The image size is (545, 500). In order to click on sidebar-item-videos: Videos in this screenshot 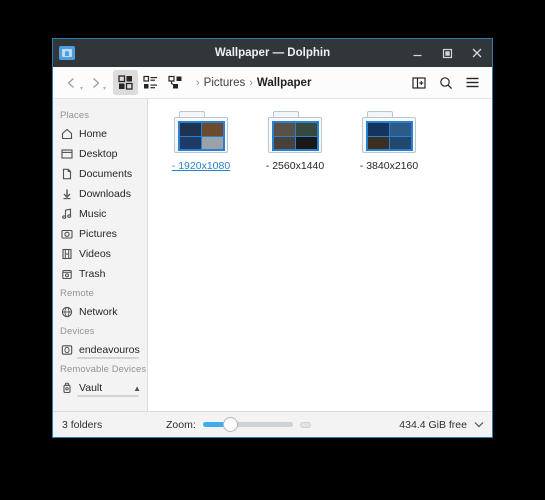, I will do `click(100, 254)`.